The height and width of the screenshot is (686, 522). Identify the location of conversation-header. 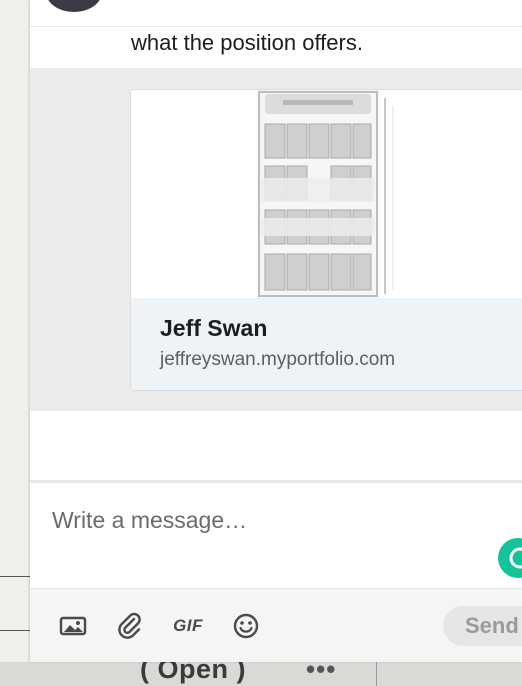
(276, 13).